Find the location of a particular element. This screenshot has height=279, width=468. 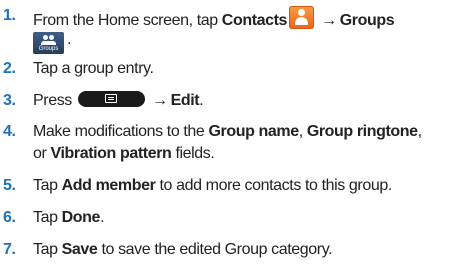

step-number: 4. is located at coordinates (9, 131).